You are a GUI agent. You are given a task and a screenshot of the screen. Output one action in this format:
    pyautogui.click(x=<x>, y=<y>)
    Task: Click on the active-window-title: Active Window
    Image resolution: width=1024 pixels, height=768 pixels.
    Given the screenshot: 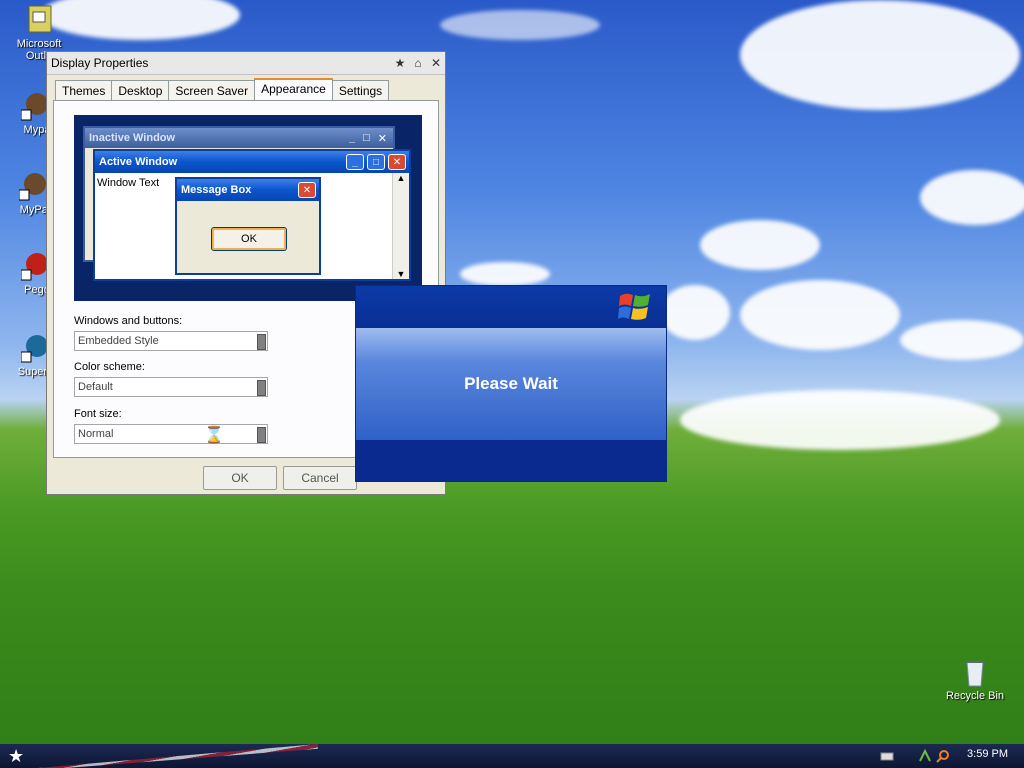 What is the action you would take?
    pyautogui.click(x=138, y=162)
    